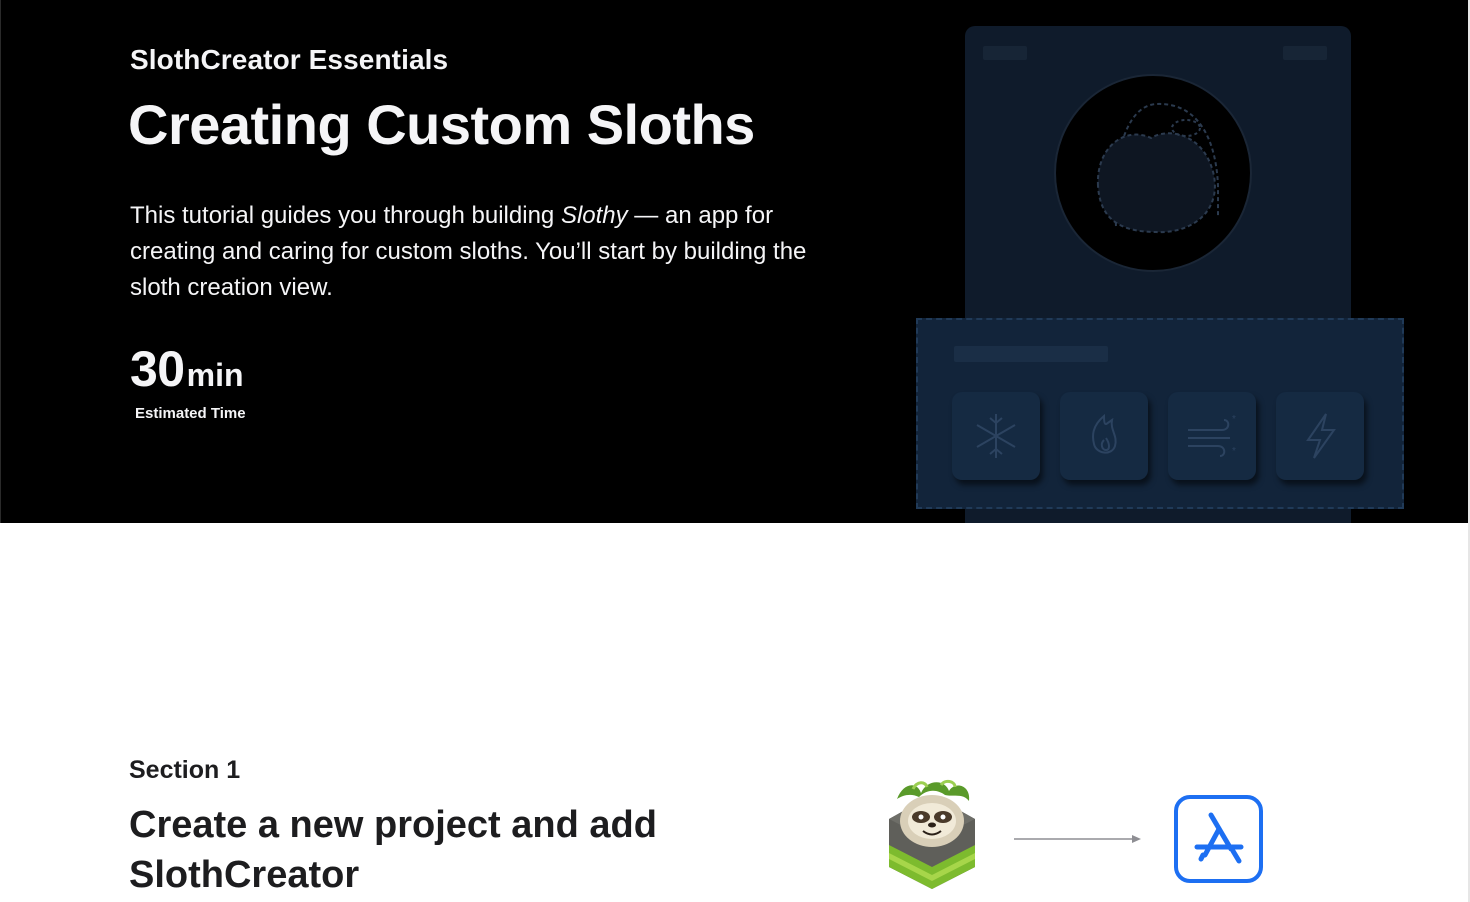  What do you see at coordinates (1005, 53) in the screenshot?
I see `illustration-bar-left` at bounding box center [1005, 53].